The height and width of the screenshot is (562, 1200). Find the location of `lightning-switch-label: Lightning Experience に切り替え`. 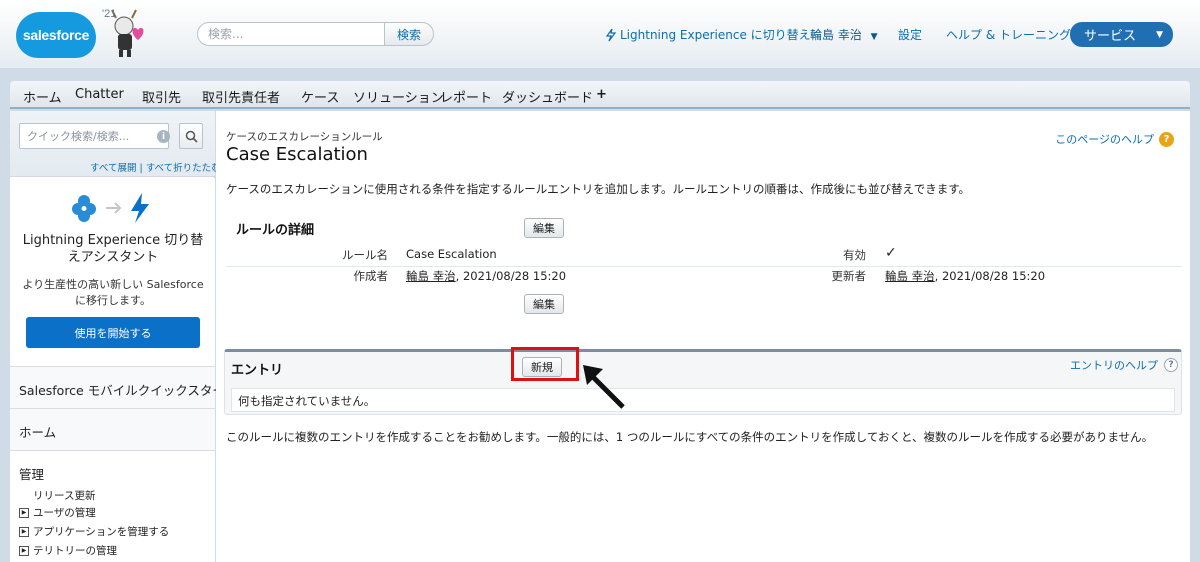

lightning-switch-label: Lightning Experience に切り替え is located at coordinates (715, 35).